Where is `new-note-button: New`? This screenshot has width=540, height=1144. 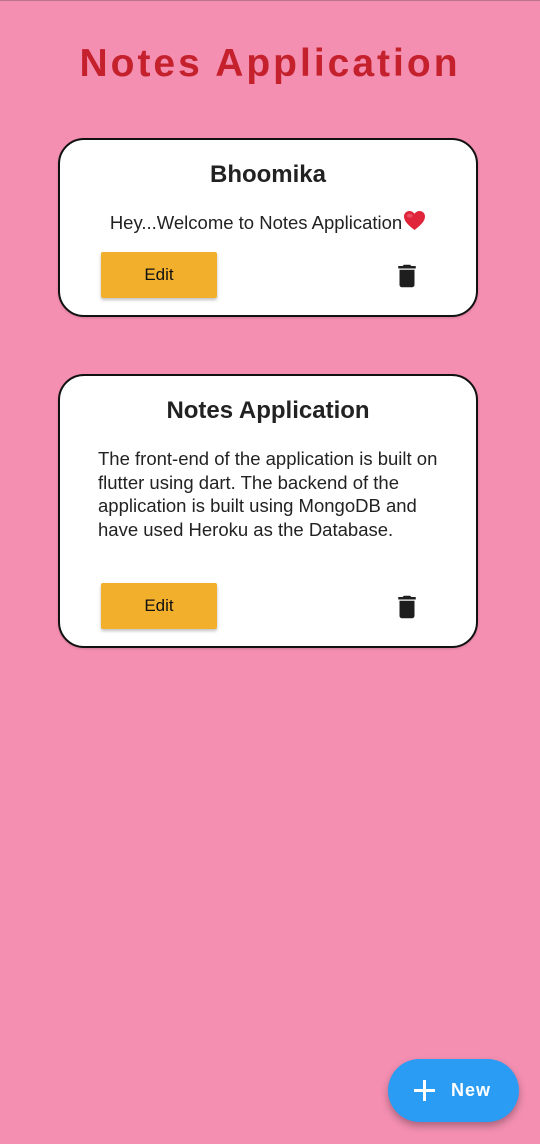
new-note-button: New is located at coordinates (453, 1090).